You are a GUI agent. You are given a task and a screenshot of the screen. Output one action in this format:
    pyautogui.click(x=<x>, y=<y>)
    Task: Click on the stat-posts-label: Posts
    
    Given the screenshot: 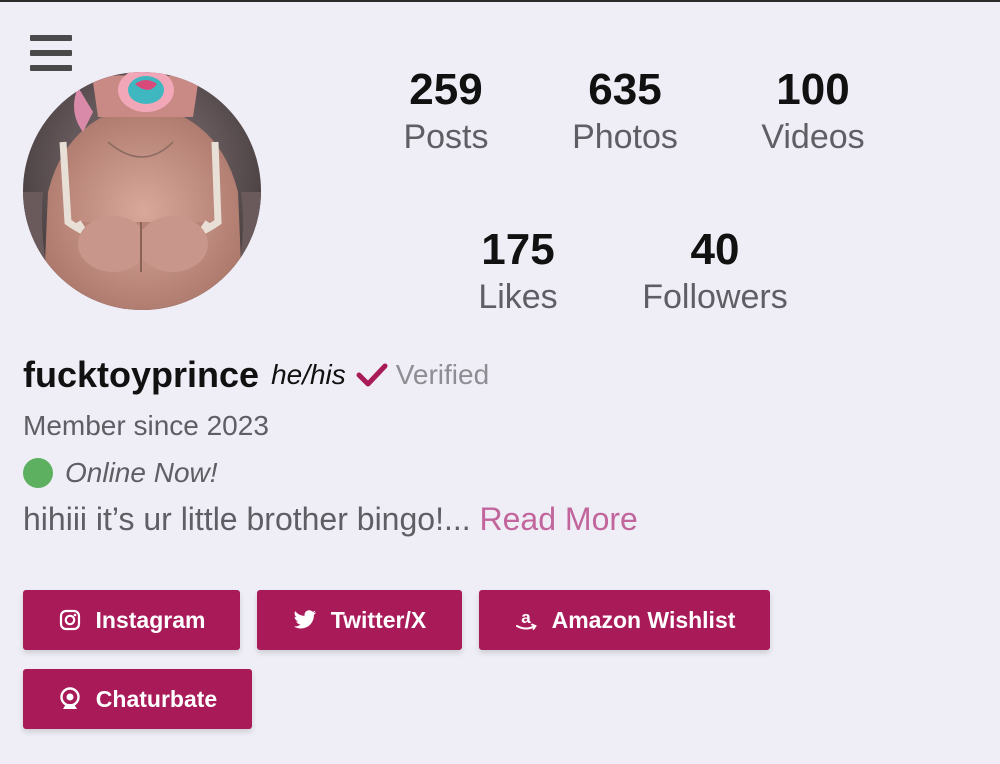 What is the action you would take?
    pyautogui.click(x=446, y=137)
    